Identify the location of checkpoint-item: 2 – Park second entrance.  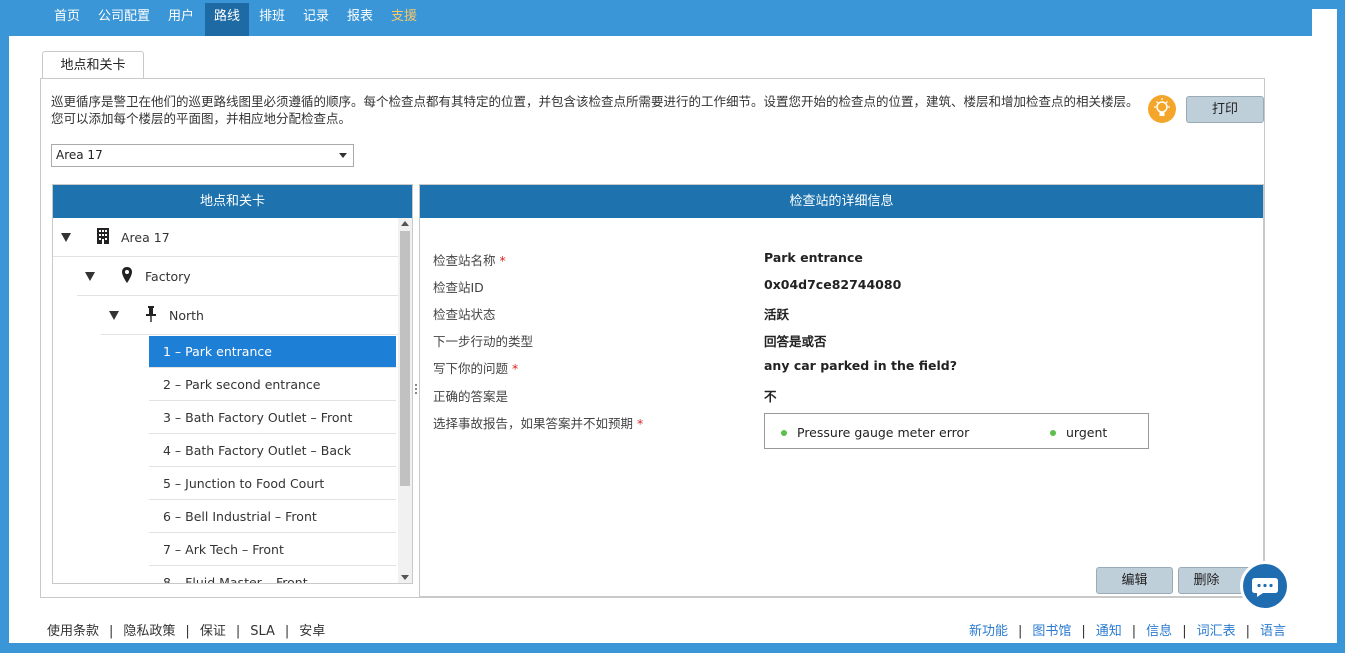
(272, 385).